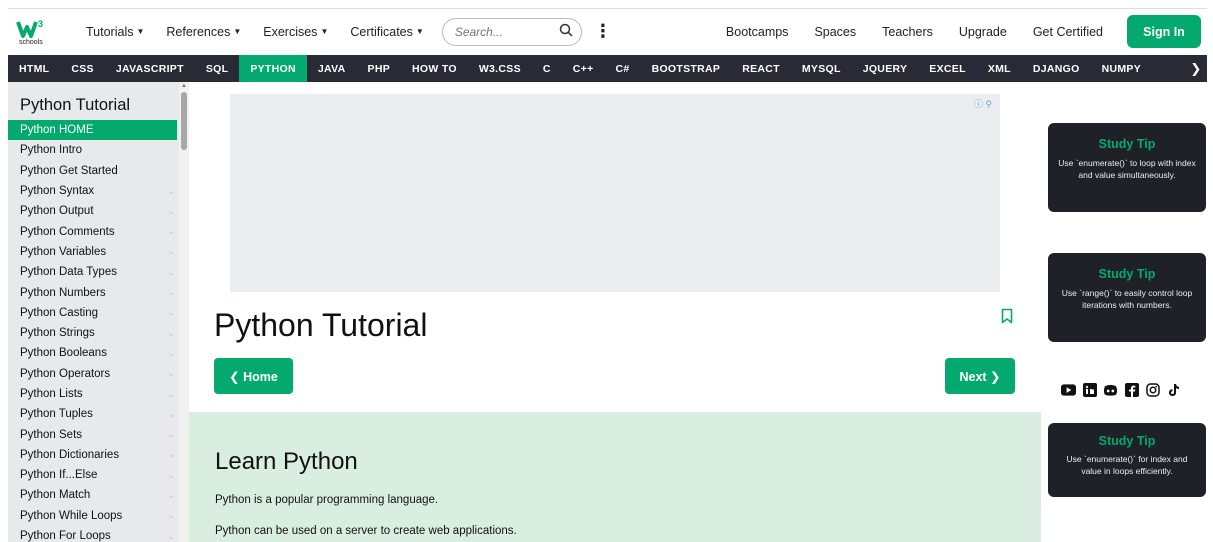  What do you see at coordinates (98, 475) in the screenshot?
I see `sidebar-item: Python If...Else ⌄` at bounding box center [98, 475].